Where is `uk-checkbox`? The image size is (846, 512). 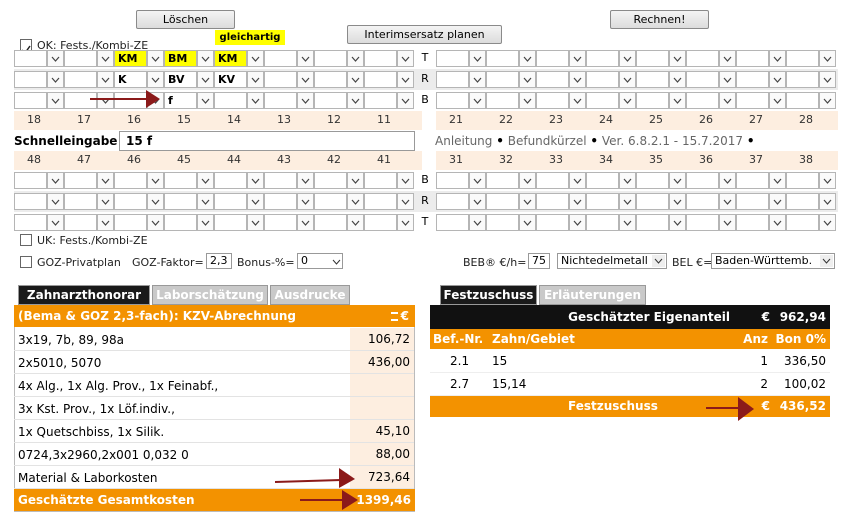
uk-checkbox is located at coordinates (26, 240).